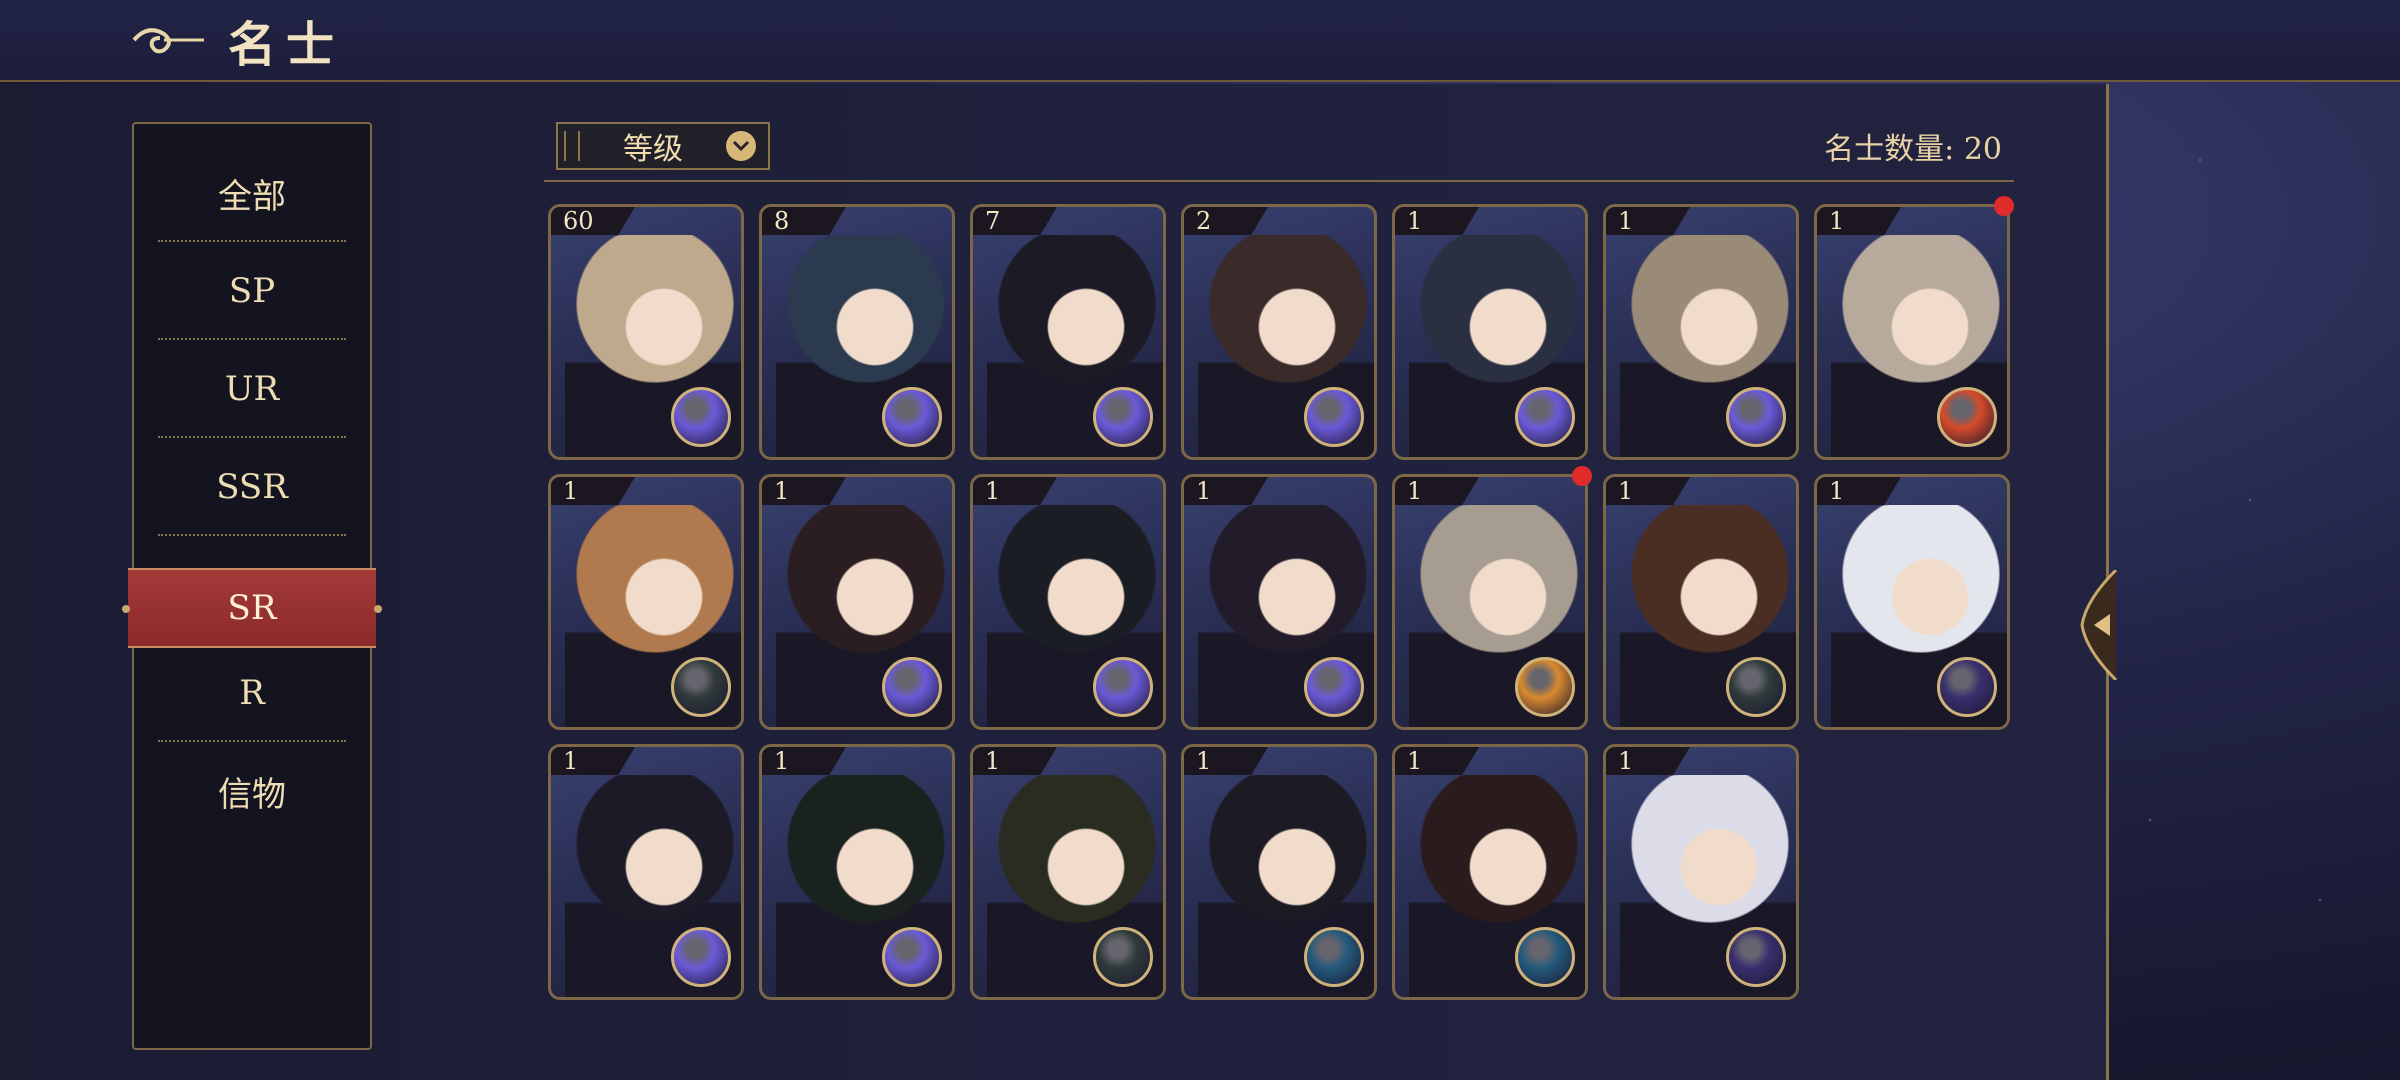  I want to click on cloud-emblem-icon, so click(168, 41).